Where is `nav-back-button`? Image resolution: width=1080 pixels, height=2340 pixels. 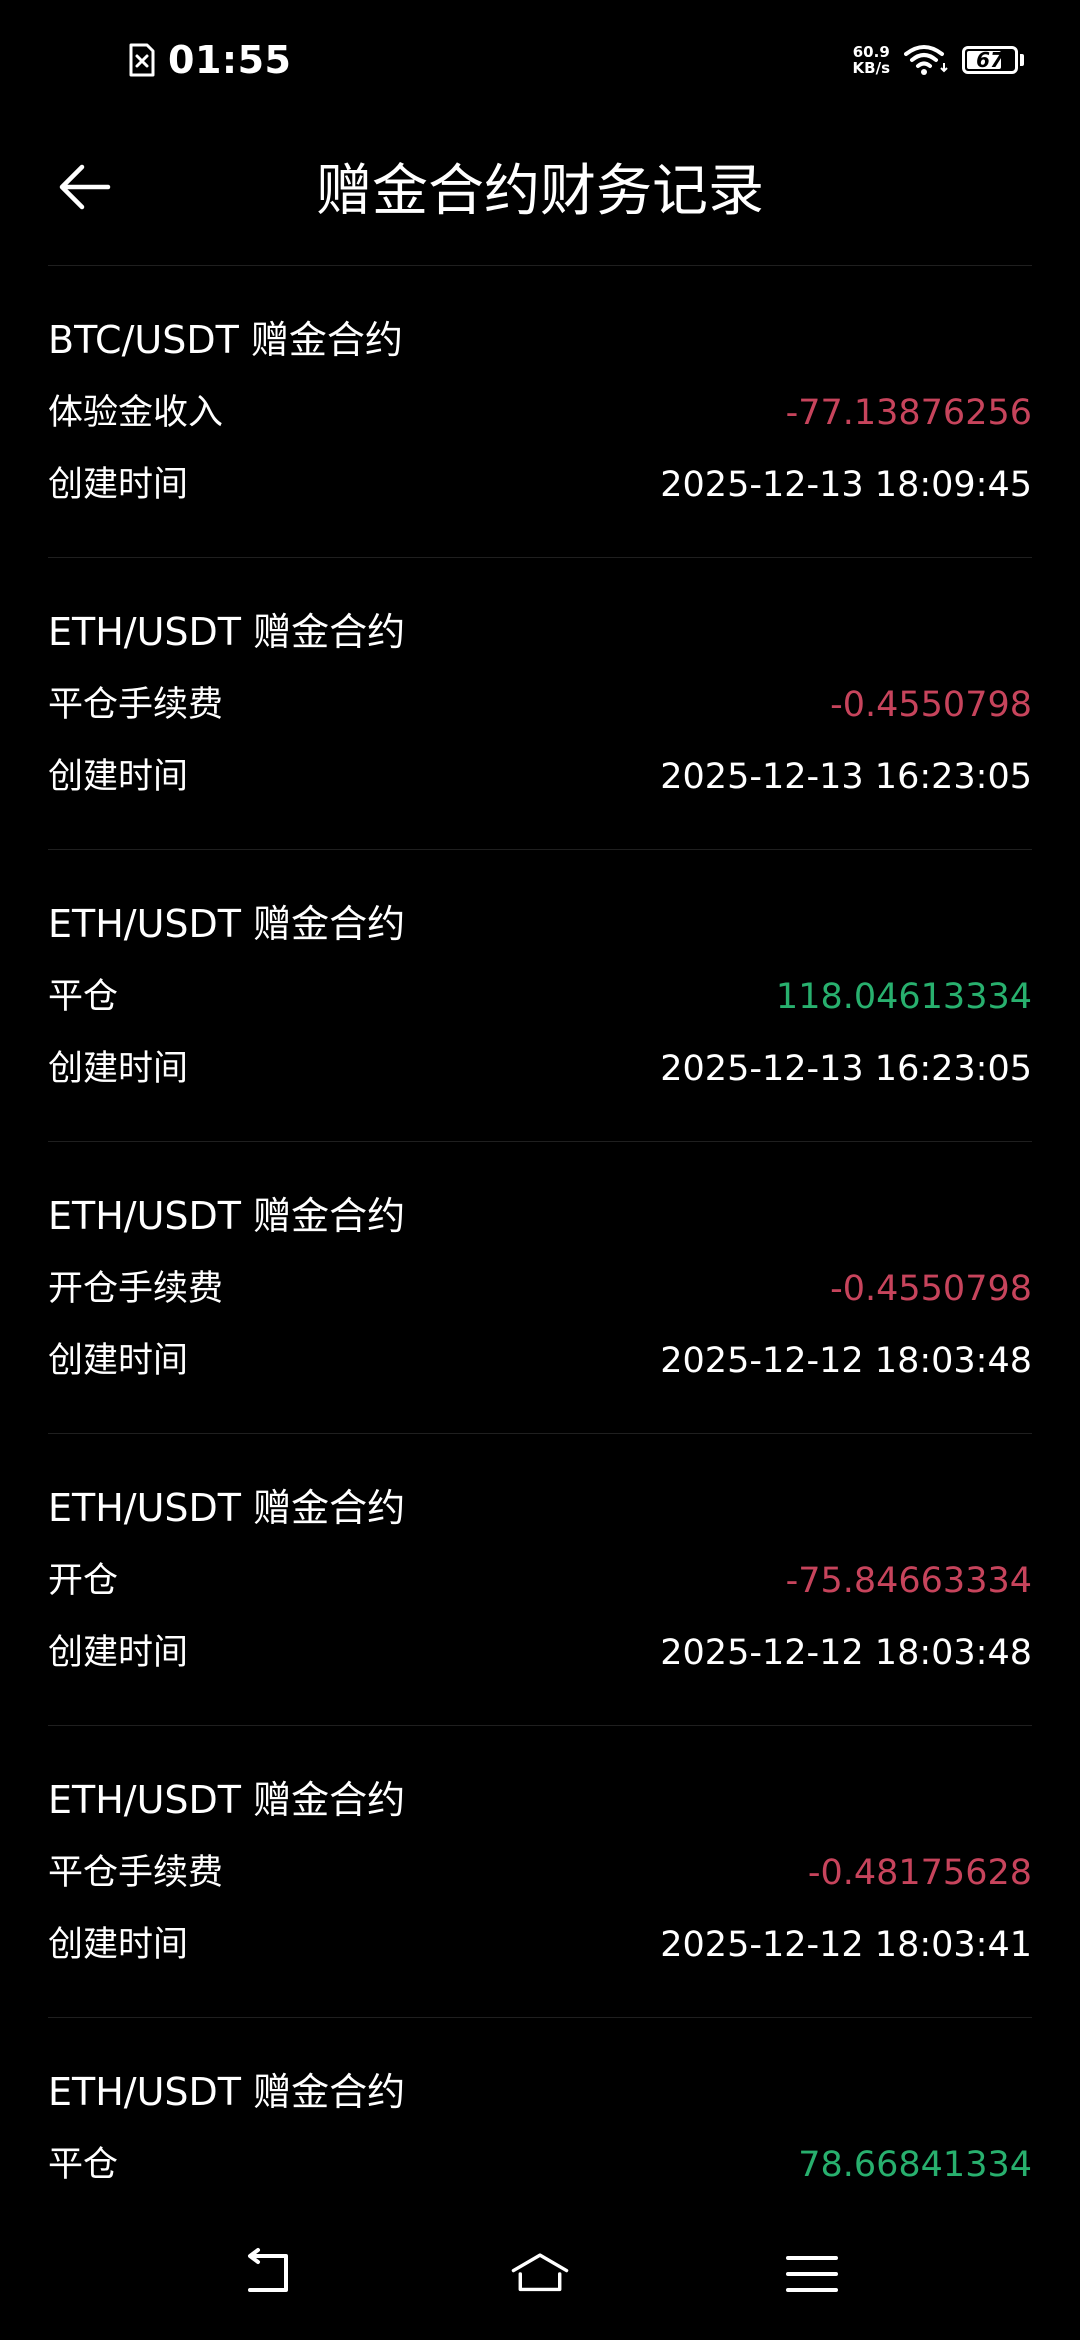 nav-back-button is located at coordinates (268, 2274).